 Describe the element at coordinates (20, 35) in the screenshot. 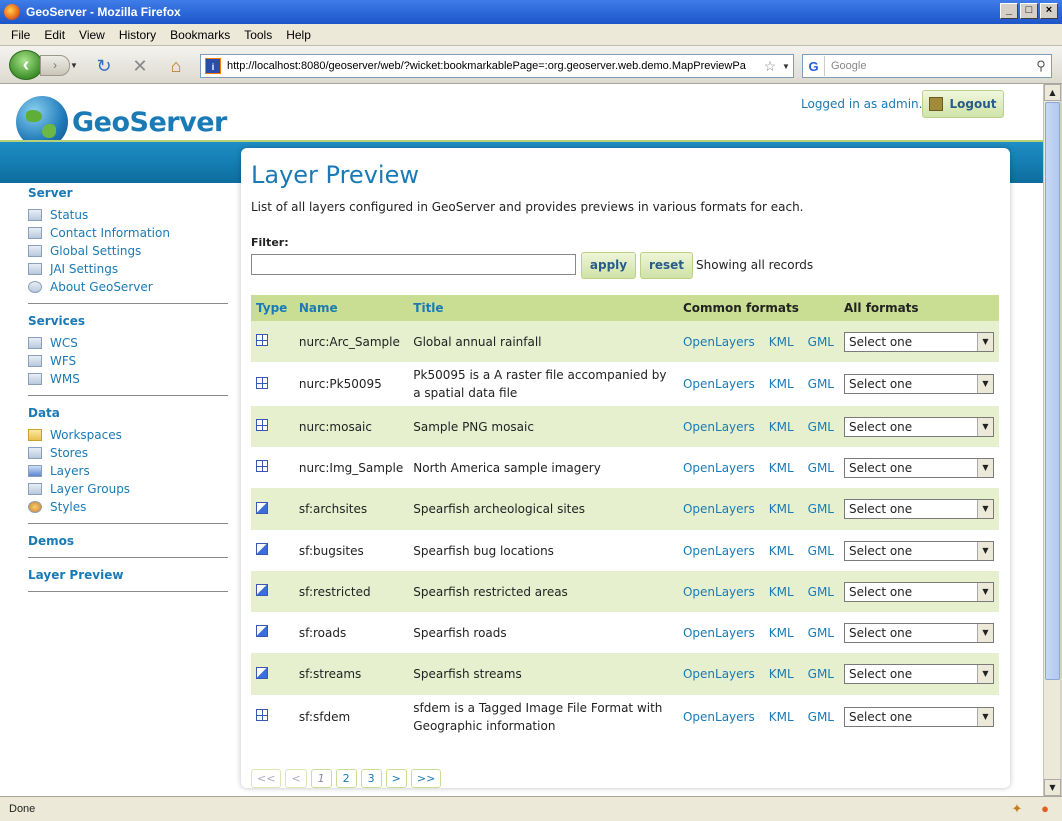

I see `menu-file: File` at that location.